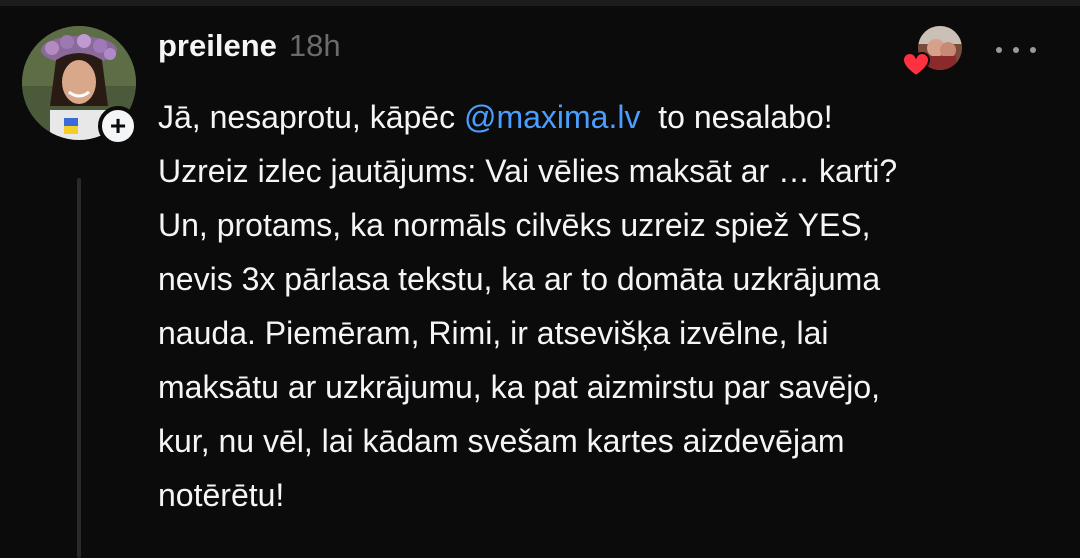  What do you see at coordinates (80, 86) in the screenshot?
I see `author-avatar-group: +` at bounding box center [80, 86].